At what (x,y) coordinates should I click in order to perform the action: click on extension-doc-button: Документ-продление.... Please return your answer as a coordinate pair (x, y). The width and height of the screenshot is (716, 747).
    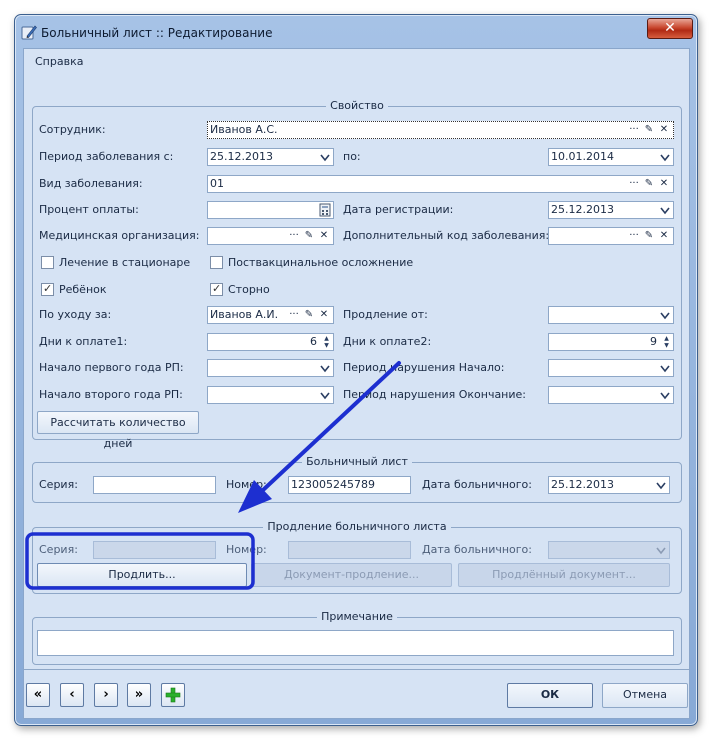
    Looking at the image, I should click on (351, 575).